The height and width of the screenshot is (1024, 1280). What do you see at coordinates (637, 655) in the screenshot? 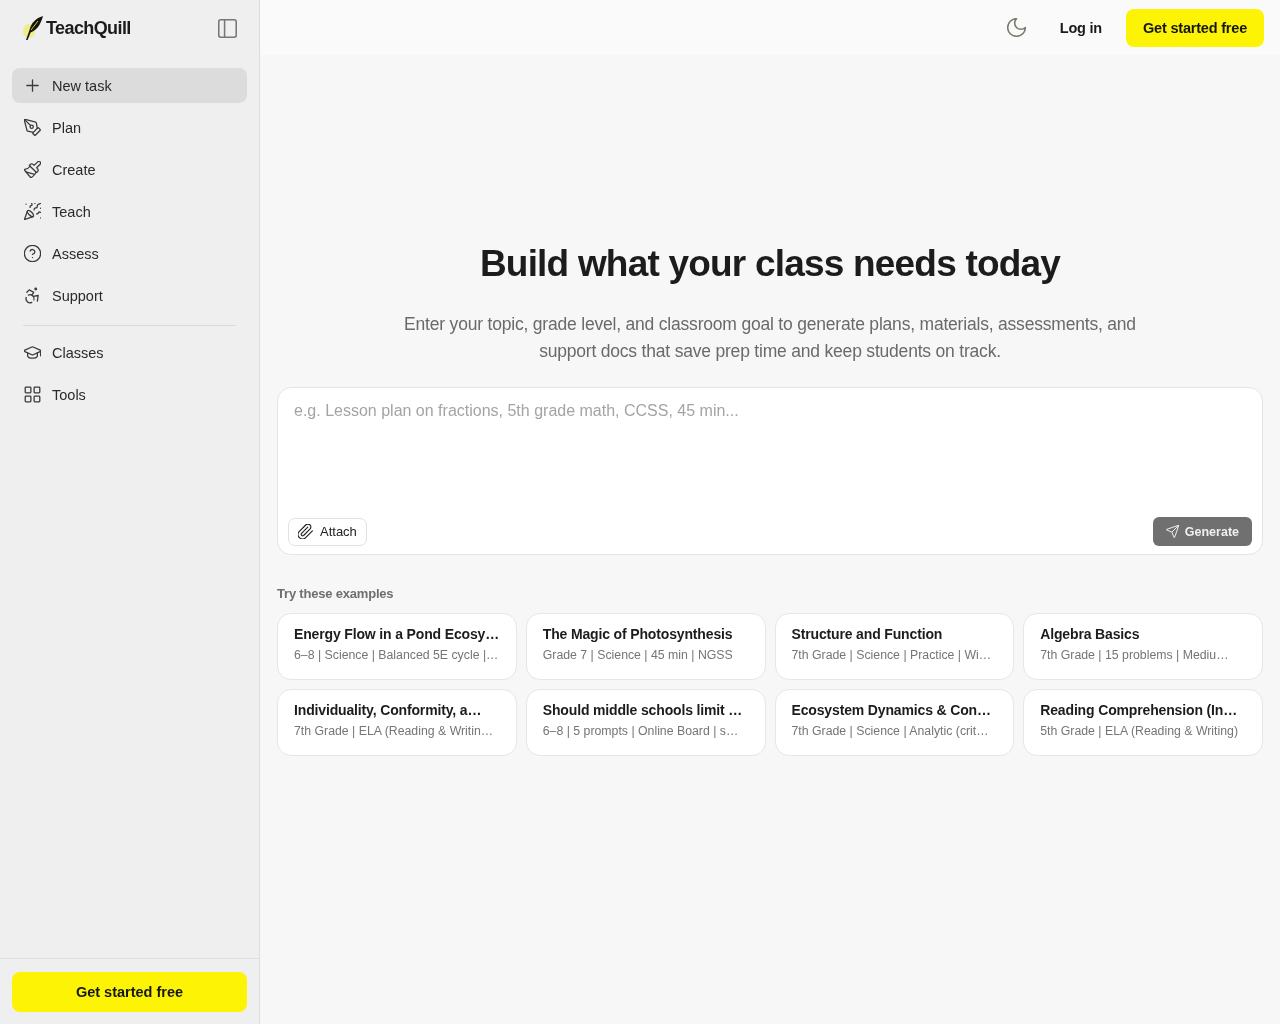
I see `example-meta: Grade 7 | Science | 45 min | NGSS` at bounding box center [637, 655].